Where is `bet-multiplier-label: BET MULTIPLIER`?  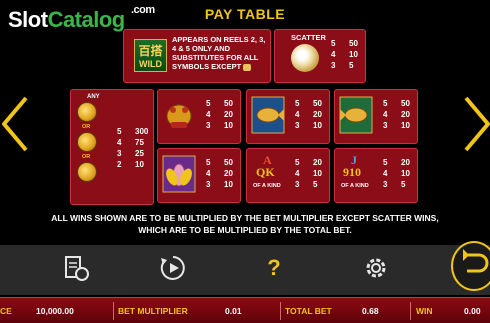 bet-multiplier-label: BET MULTIPLIER is located at coordinates (153, 310).